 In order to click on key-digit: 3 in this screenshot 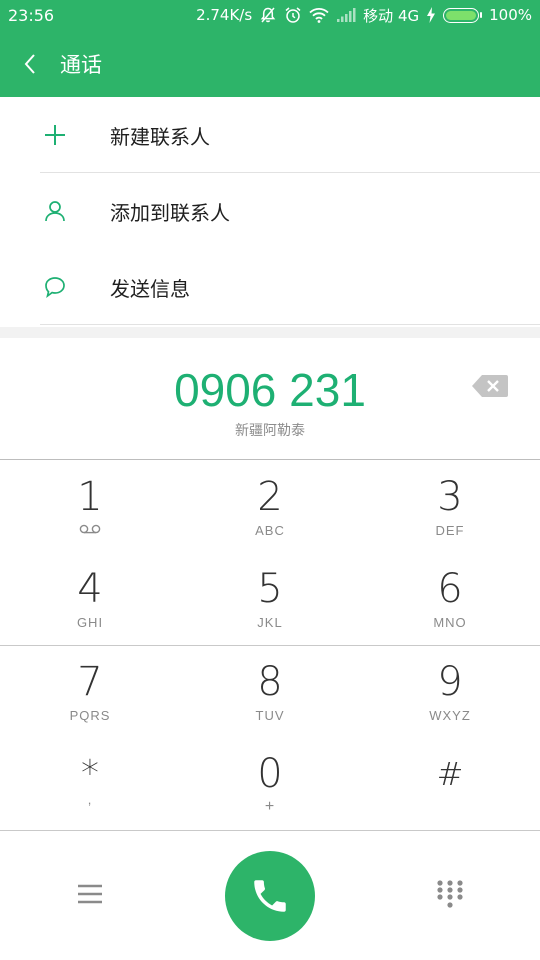, I will do `click(450, 497)`.